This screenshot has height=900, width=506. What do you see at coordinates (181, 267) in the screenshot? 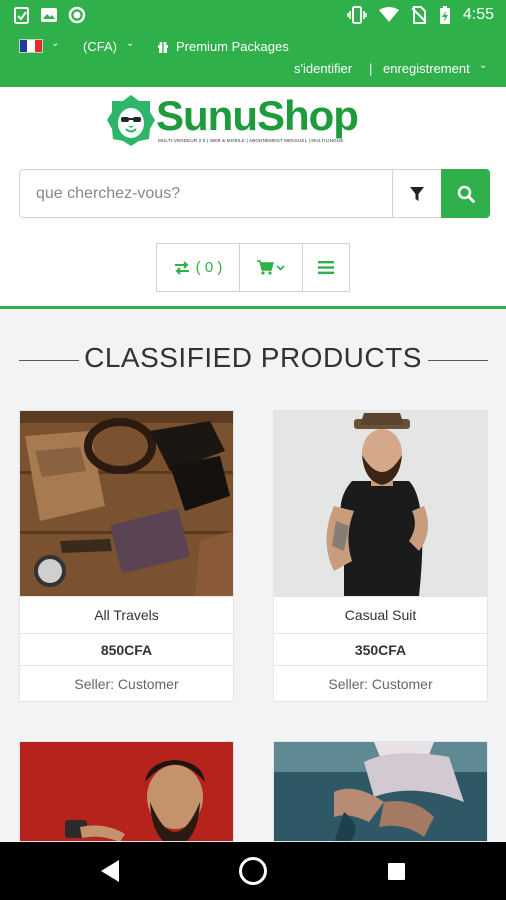
I see `exchange-icon` at bounding box center [181, 267].